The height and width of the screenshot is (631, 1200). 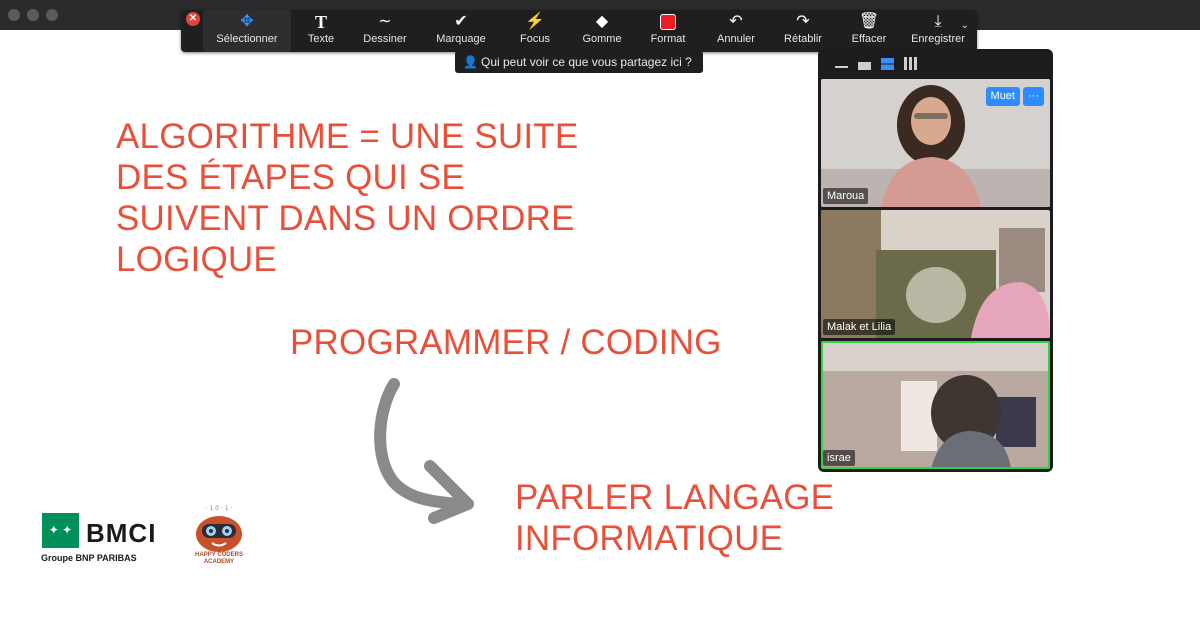 I want to click on happy-coders-logo: · 1 0 · 1 · HAPPY CODERS ACADEMY, so click(x=219, y=535).